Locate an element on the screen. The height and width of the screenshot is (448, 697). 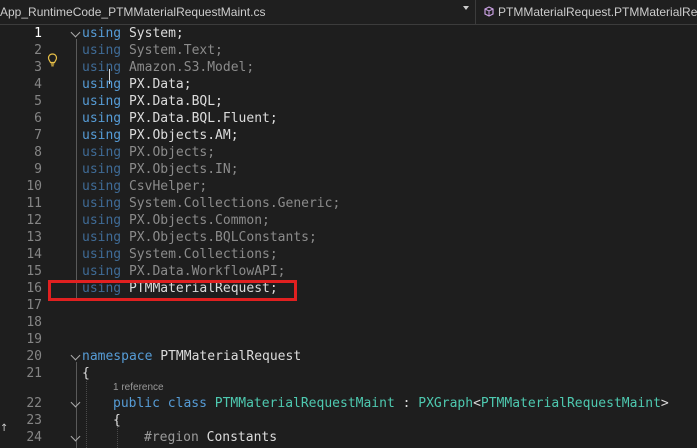
line-number: 13 is located at coordinates (34, 237).